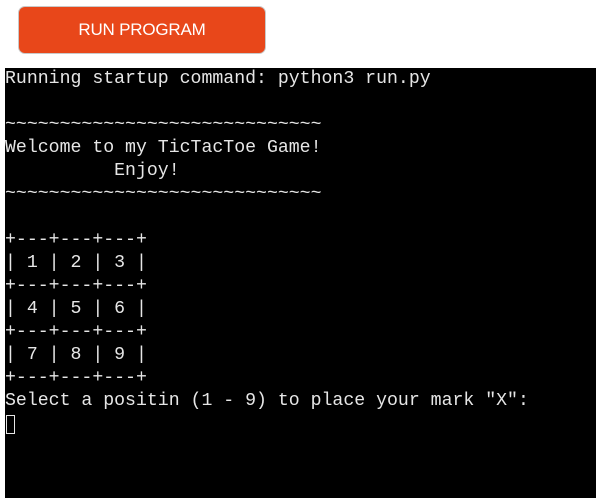 This screenshot has width=596, height=498. Describe the element at coordinates (76, 355) in the screenshot. I see `board-row-3: | 7 | 8 | 9 |` at that location.